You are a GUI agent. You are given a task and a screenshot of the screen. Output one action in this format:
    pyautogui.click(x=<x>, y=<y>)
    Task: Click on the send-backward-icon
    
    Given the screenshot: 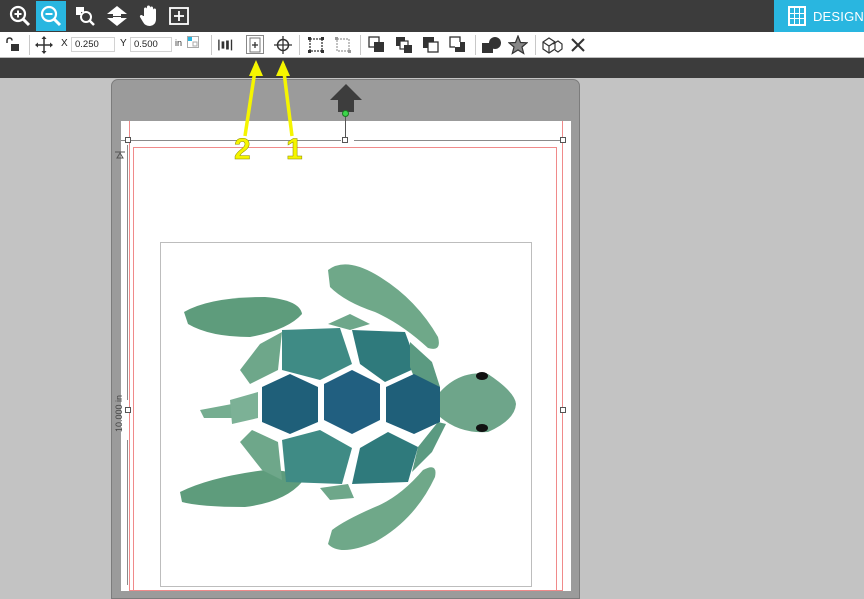 What is the action you would take?
    pyautogui.click(x=431, y=45)
    